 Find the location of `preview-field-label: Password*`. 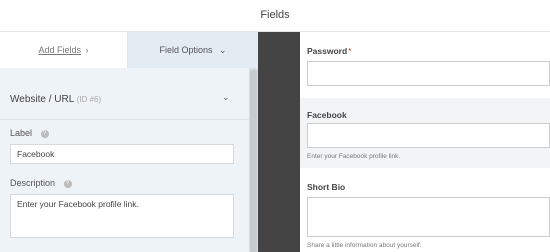

preview-field-label: Password* is located at coordinates (329, 51).